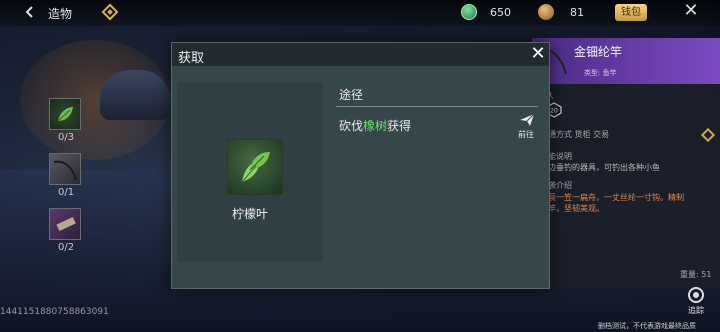 This screenshot has width=720, height=332. Describe the element at coordinates (351, 95) in the screenshot. I see `route-heading: 途径` at that location.